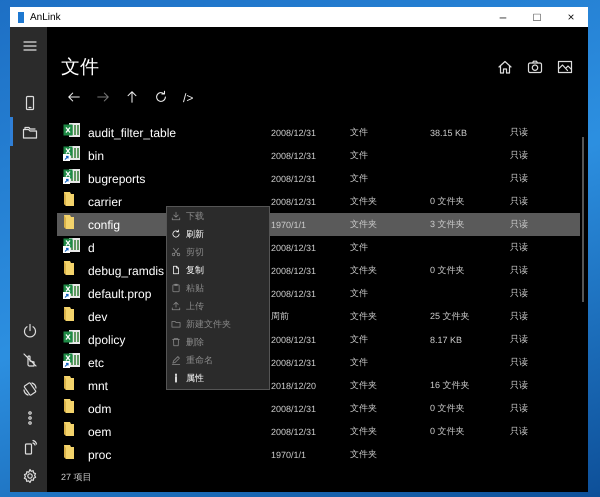 The height and width of the screenshot is (497, 600). Describe the element at coordinates (449, 133) in the screenshot. I see `size-cell: 38.15 KB` at that location.